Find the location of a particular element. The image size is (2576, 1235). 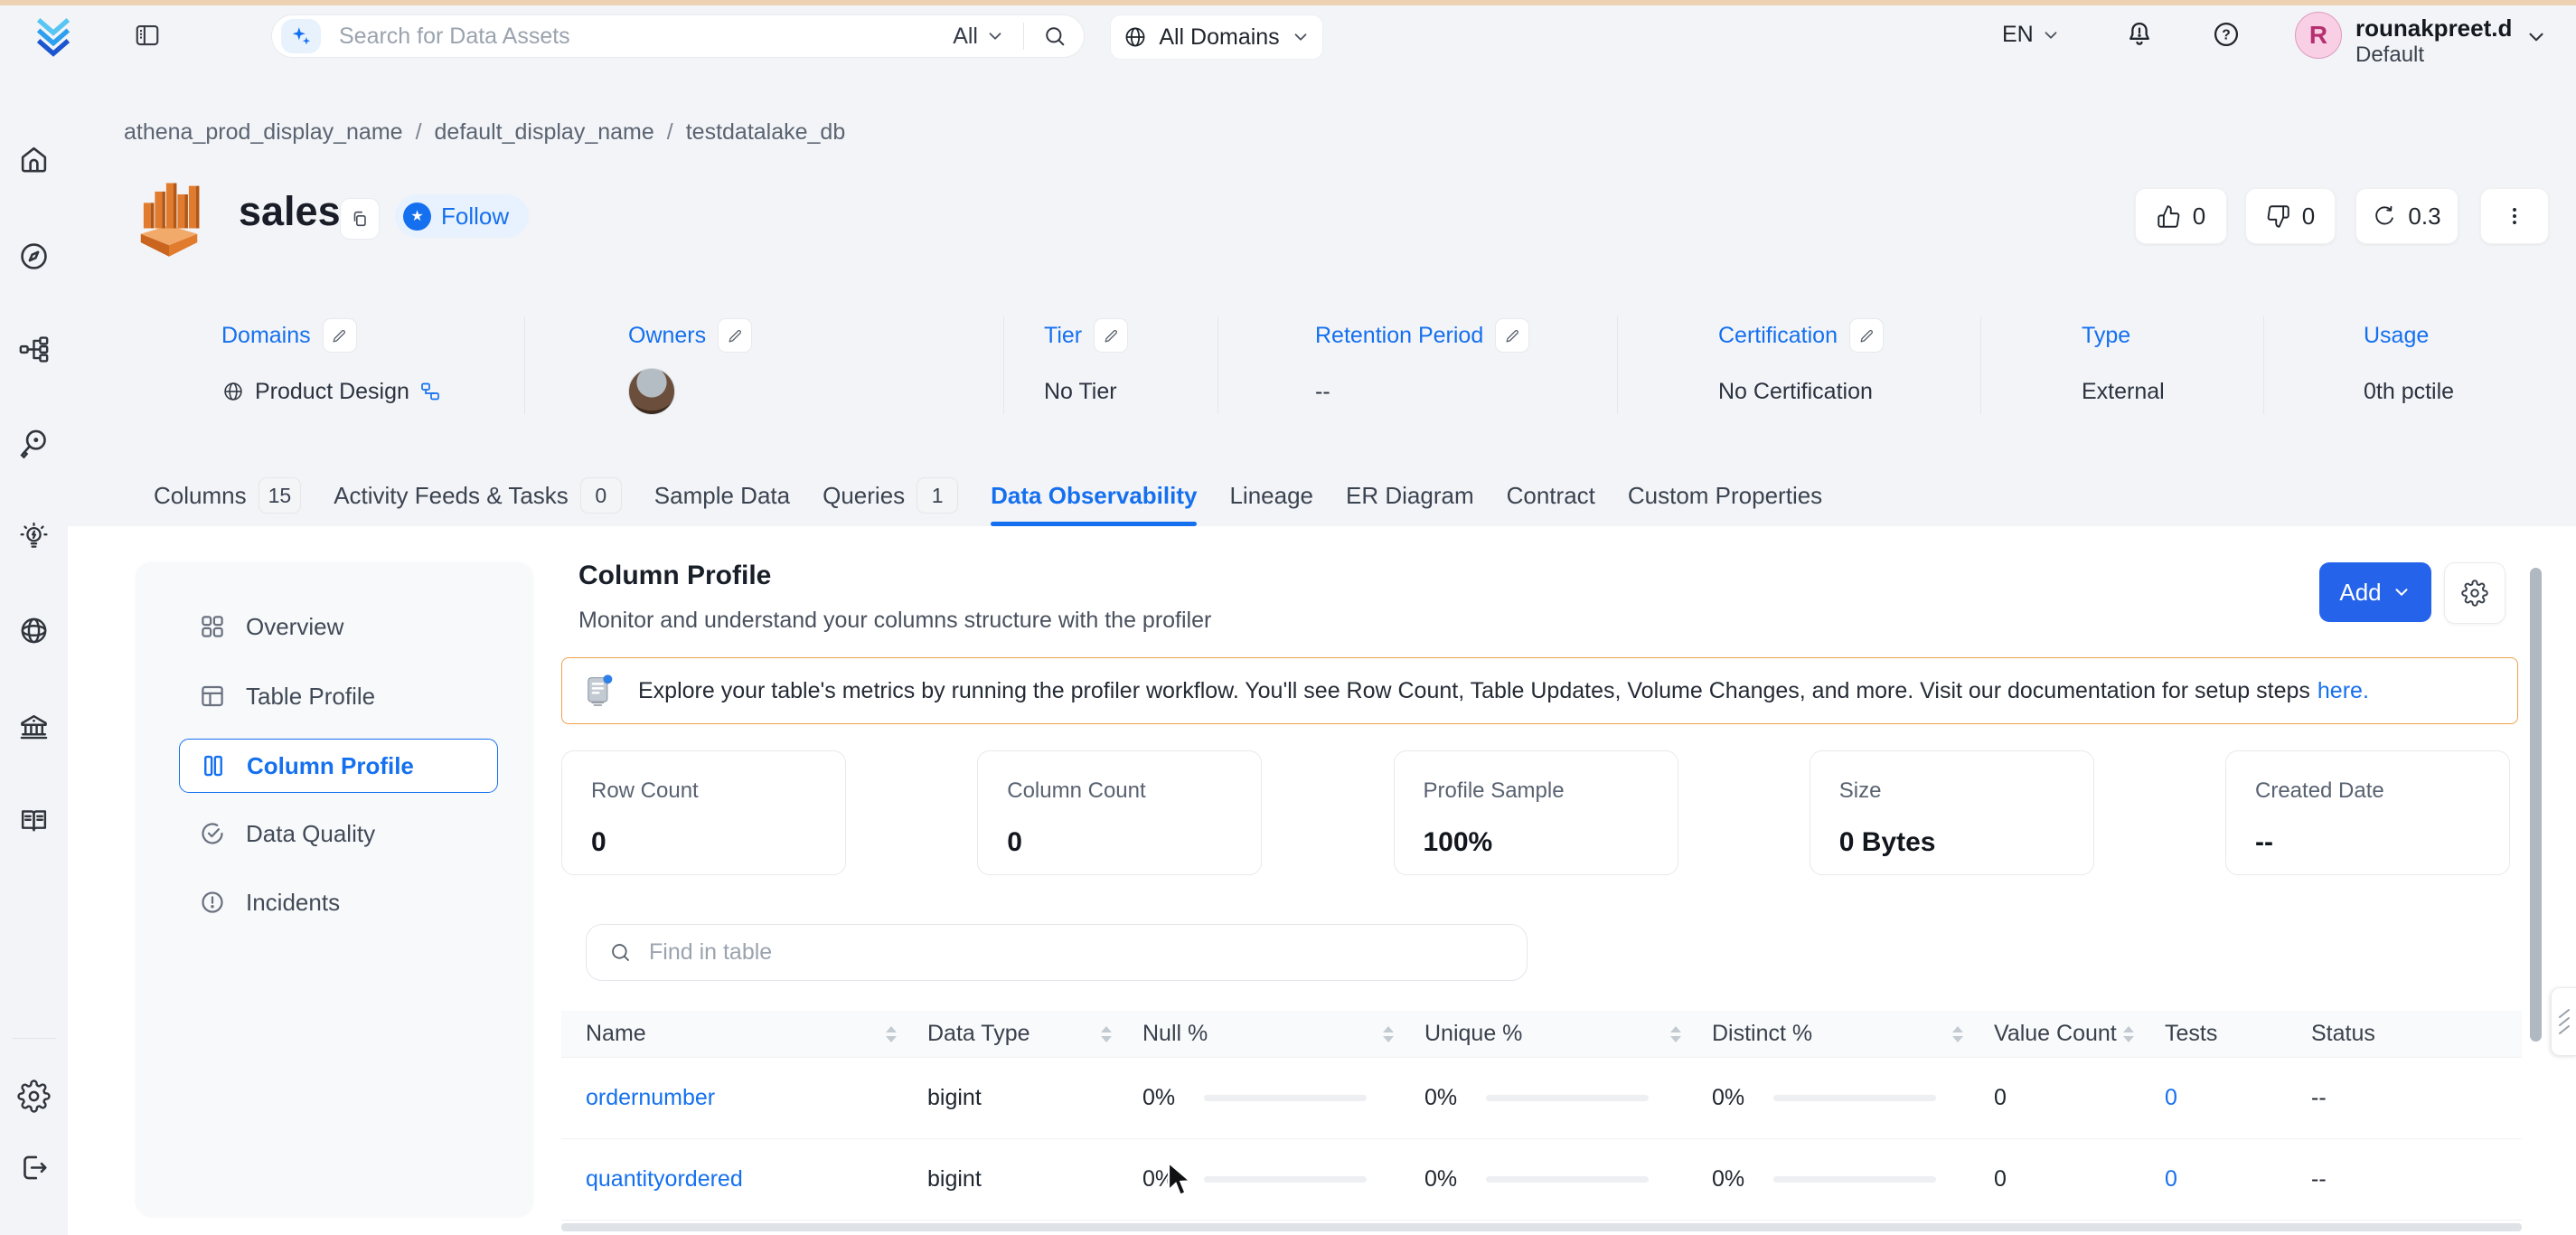

meta-owners: Owners is located at coordinates (690, 366).